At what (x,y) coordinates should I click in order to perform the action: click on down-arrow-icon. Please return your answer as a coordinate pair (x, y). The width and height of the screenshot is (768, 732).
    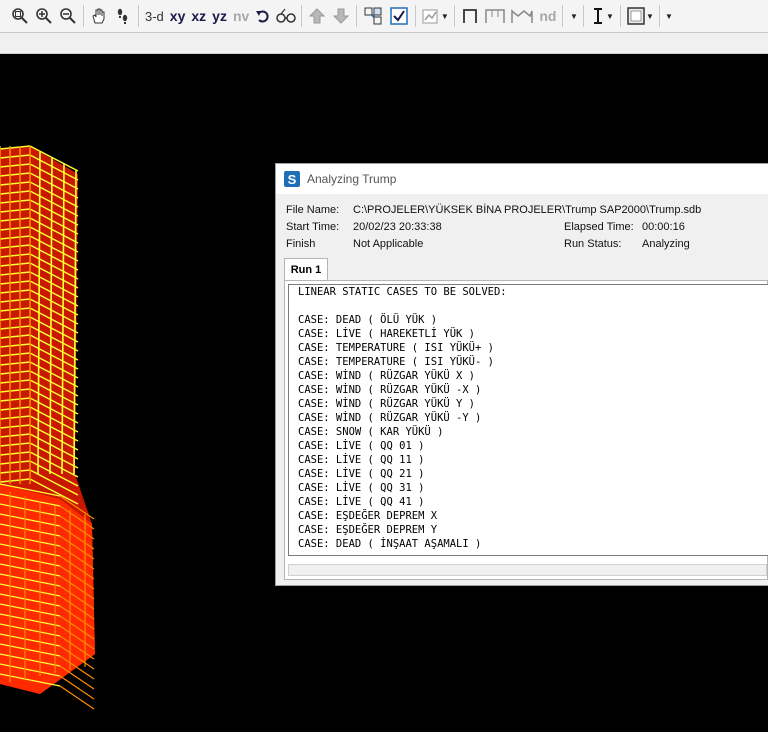
    Looking at the image, I should click on (341, 16).